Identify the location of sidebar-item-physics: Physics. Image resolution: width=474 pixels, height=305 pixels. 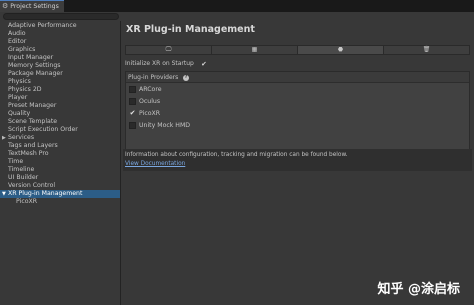
(60, 82).